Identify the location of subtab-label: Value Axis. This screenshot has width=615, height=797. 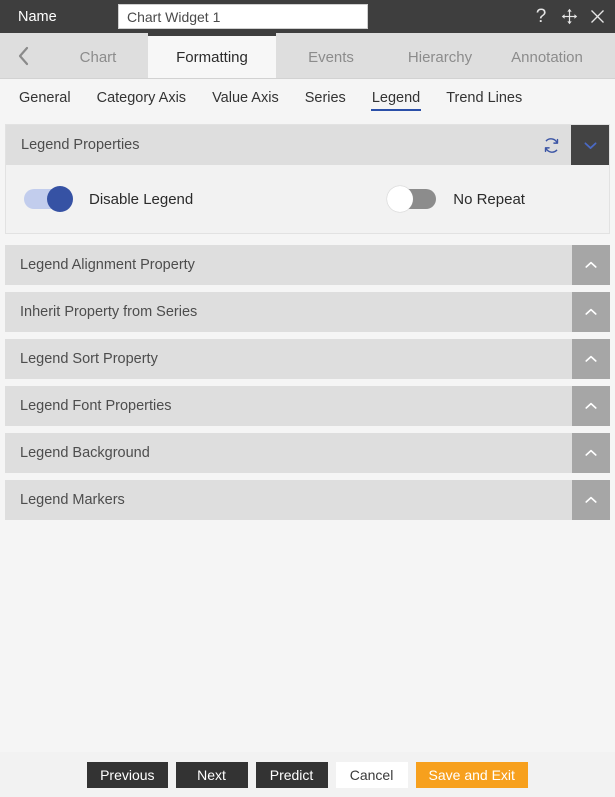
(245, 97).